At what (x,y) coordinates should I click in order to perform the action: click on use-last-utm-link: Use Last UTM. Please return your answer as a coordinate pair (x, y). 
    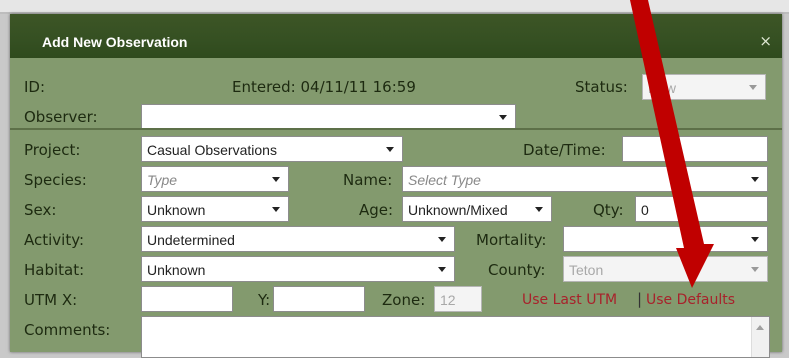
    Looking at the image, I should click on (569, 300).